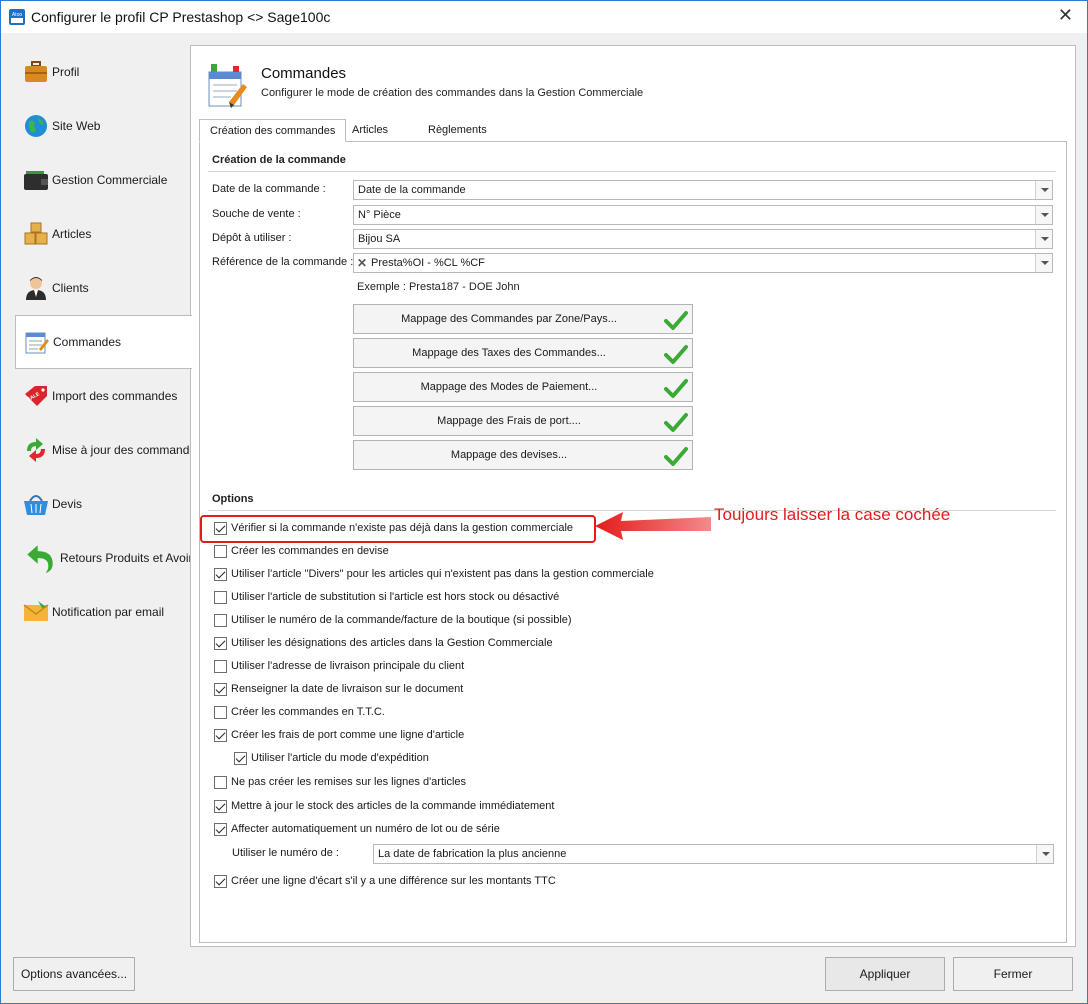 This screenshot has height=1004, width=1088. What do you see at coordinates (70, 288) in the screenshot?
I see `sidebar-item-label: Clients` at bounding box center [70, 288].